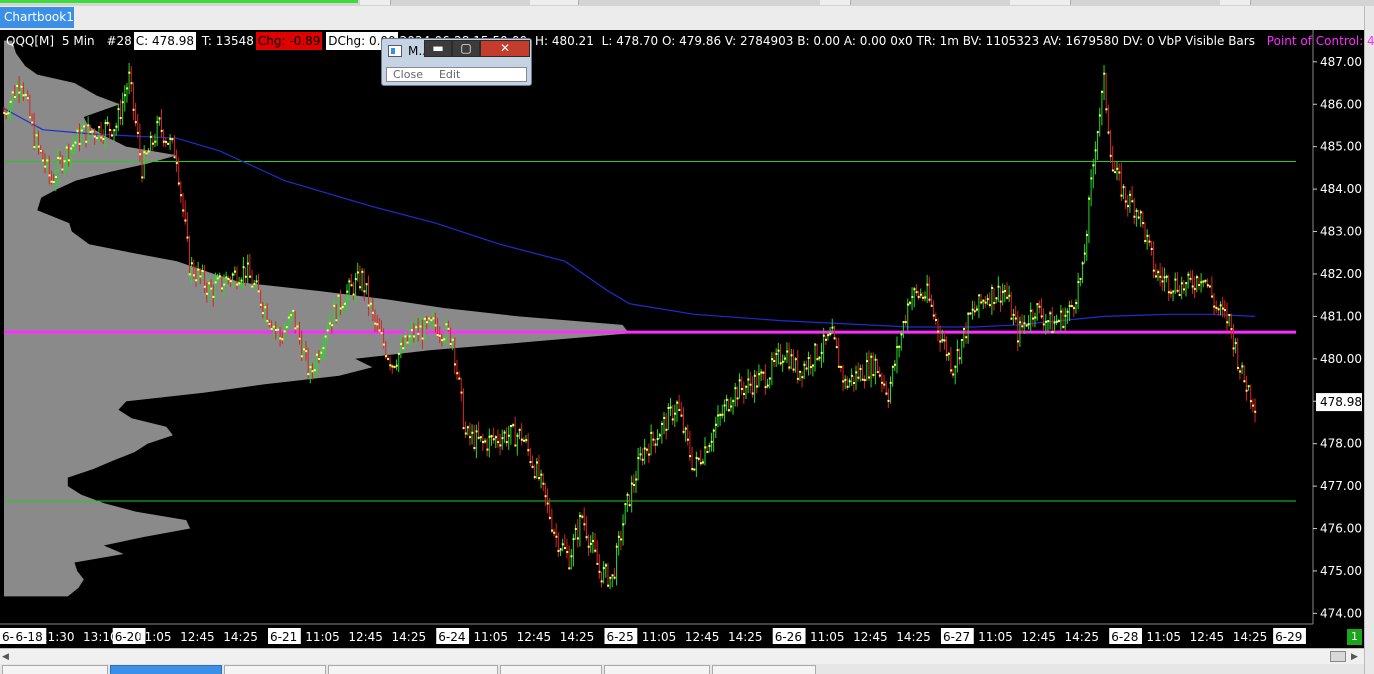  I want to click on minimize-button: ▬, so click(438, 48).